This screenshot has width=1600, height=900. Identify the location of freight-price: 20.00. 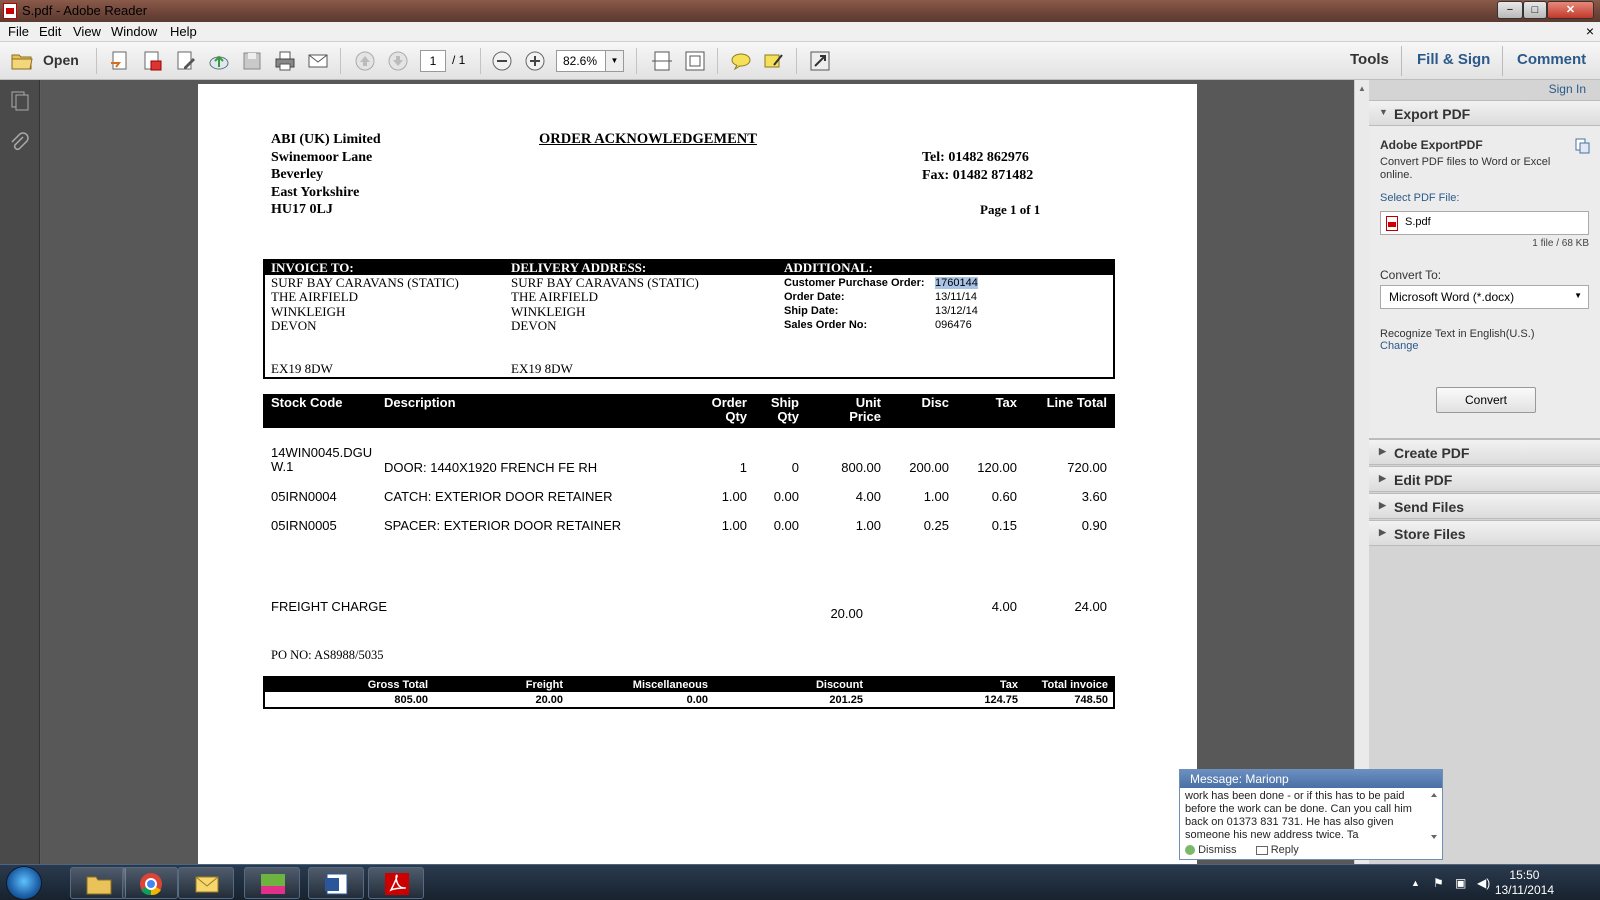
(846, 613).